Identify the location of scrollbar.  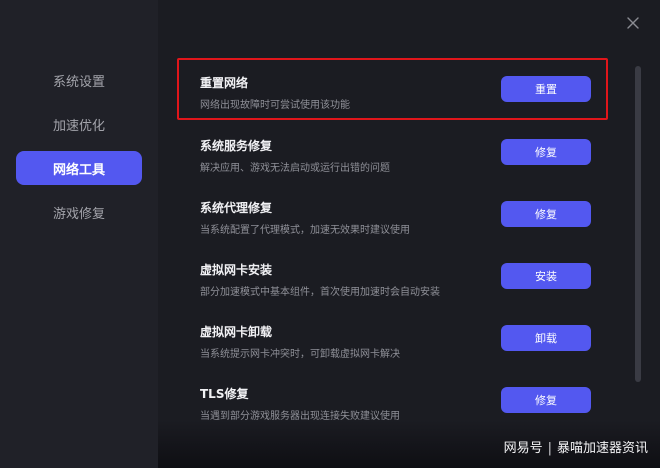
(638, 224).